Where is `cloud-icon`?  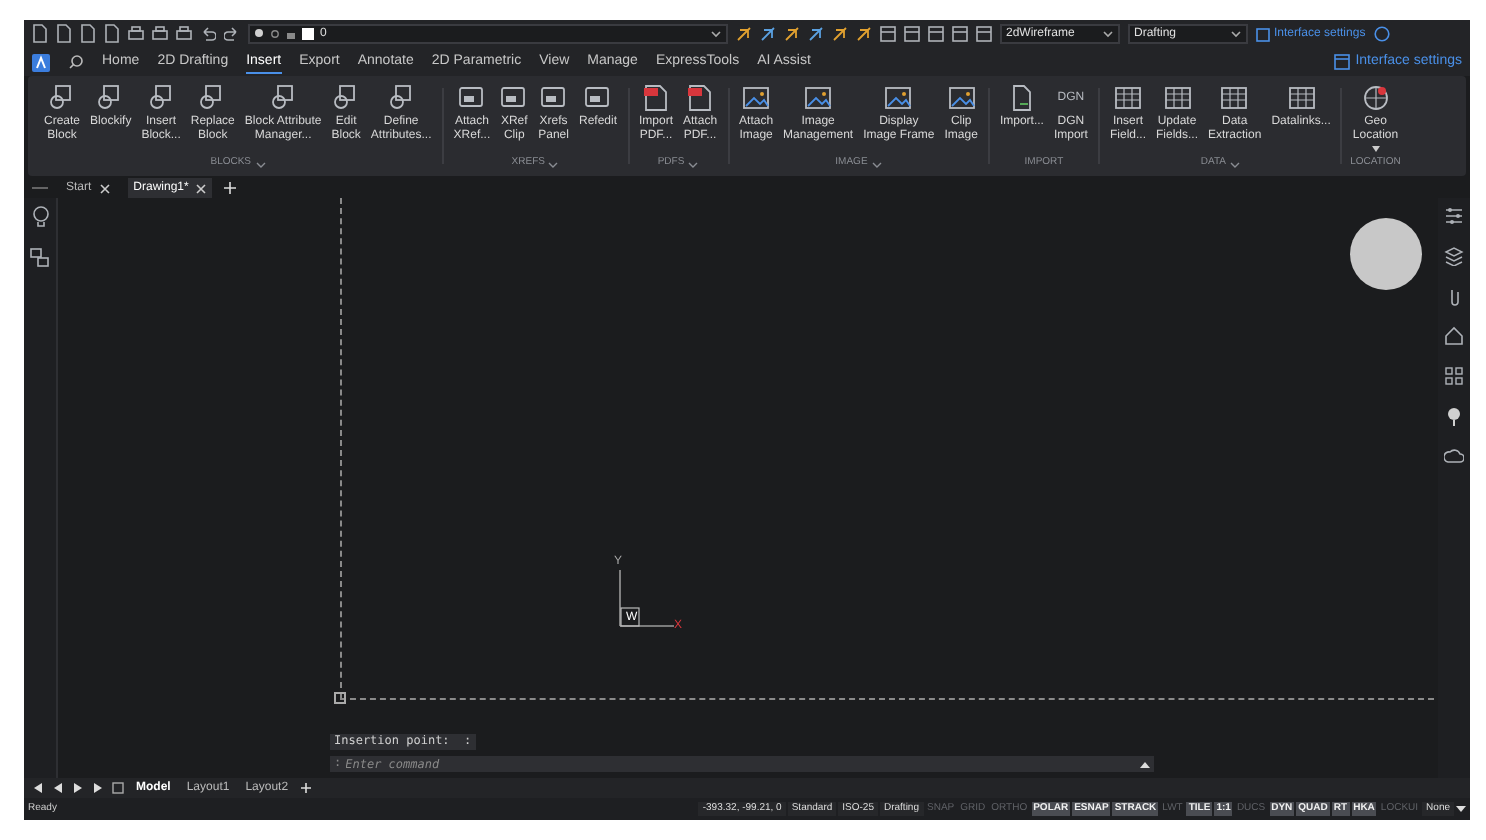
cloud-icon is located at coordinates (1454, 456).